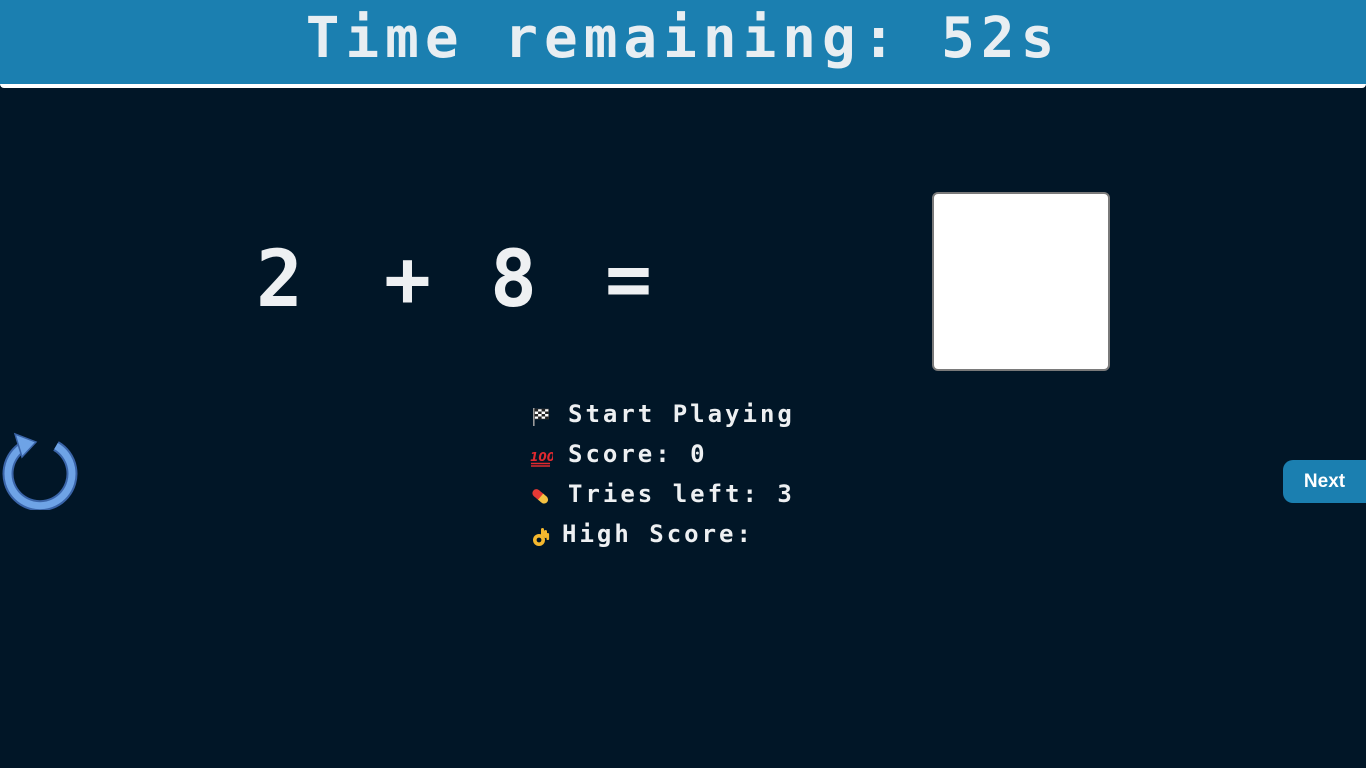 Image resolution: width=1366 pixels, height=768 pixels. What do you see at coordinates (681, 414) in the screenshot?
I see `status-label: Start Playing` at bounding box center [681, 414].